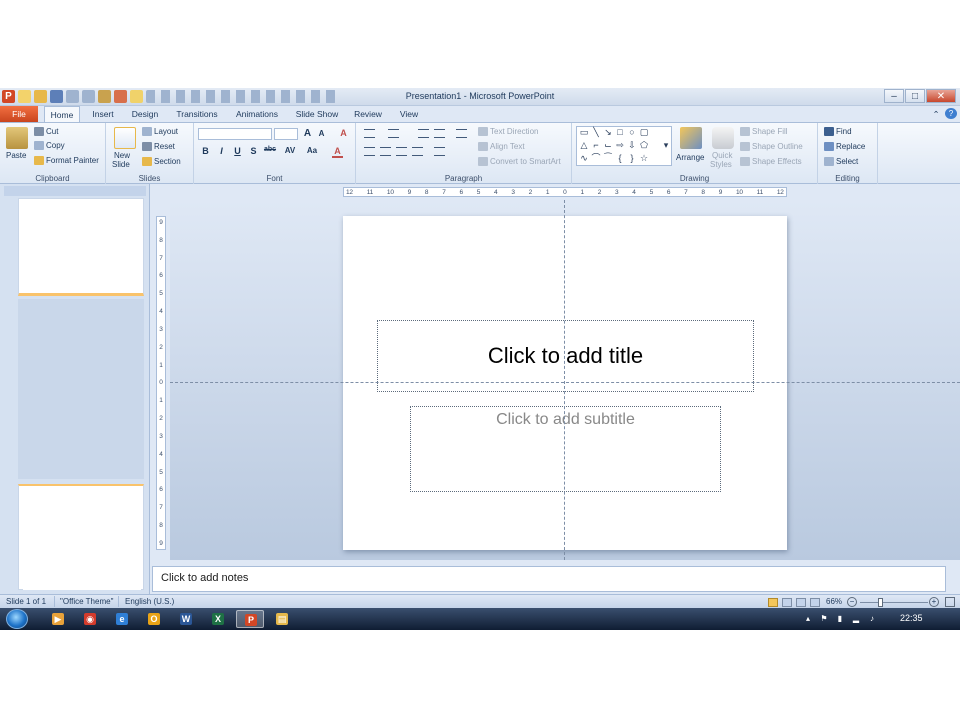 The width and height of the screenshot is (960, 720). What do you see at coordinates (936, 114) in the screenshot?
I see `ribbon-collapse-icon: ⌃` at bounding box center [936, 114].